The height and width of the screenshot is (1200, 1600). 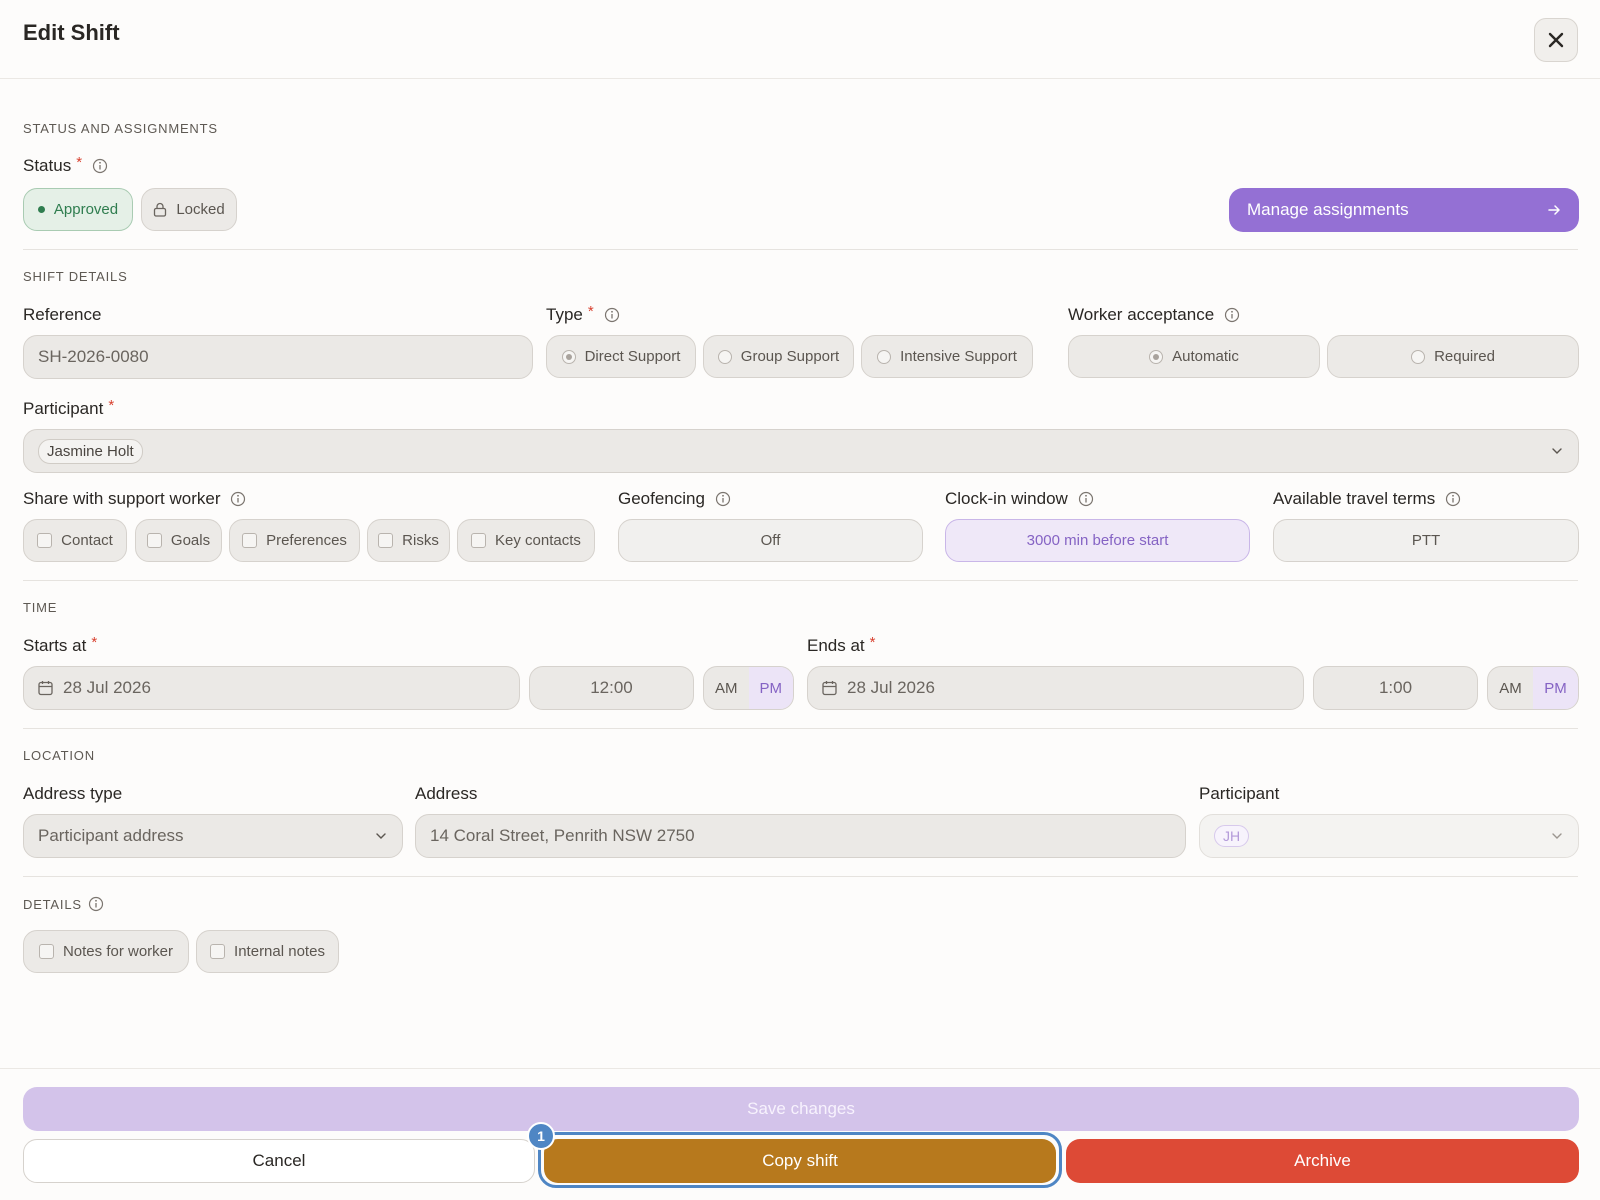 What do you see at coordinates (1395, 688) in the screenshot?
I see `end-time-field: 1:00` at bounding box center [1395, 688].